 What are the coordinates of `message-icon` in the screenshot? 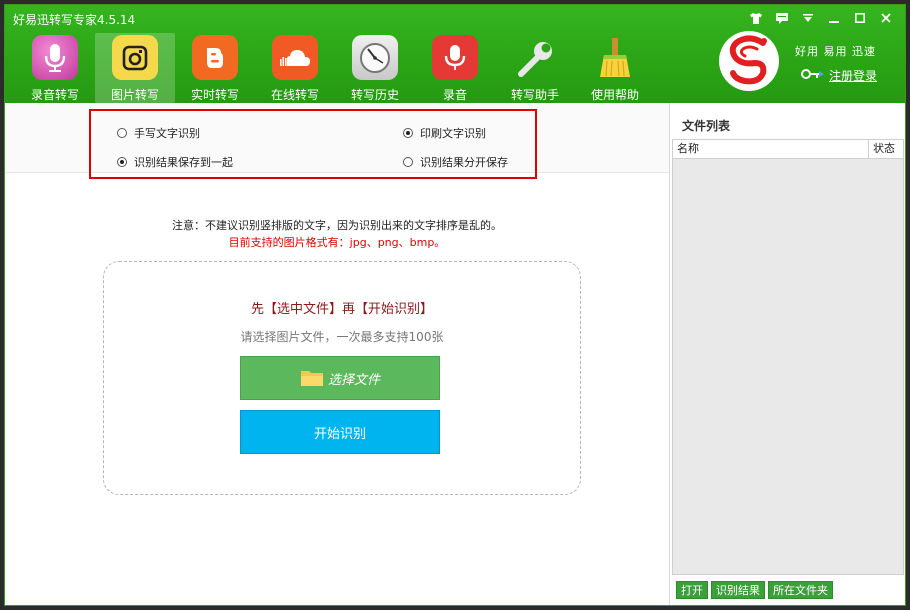 It's located at (782, 18).